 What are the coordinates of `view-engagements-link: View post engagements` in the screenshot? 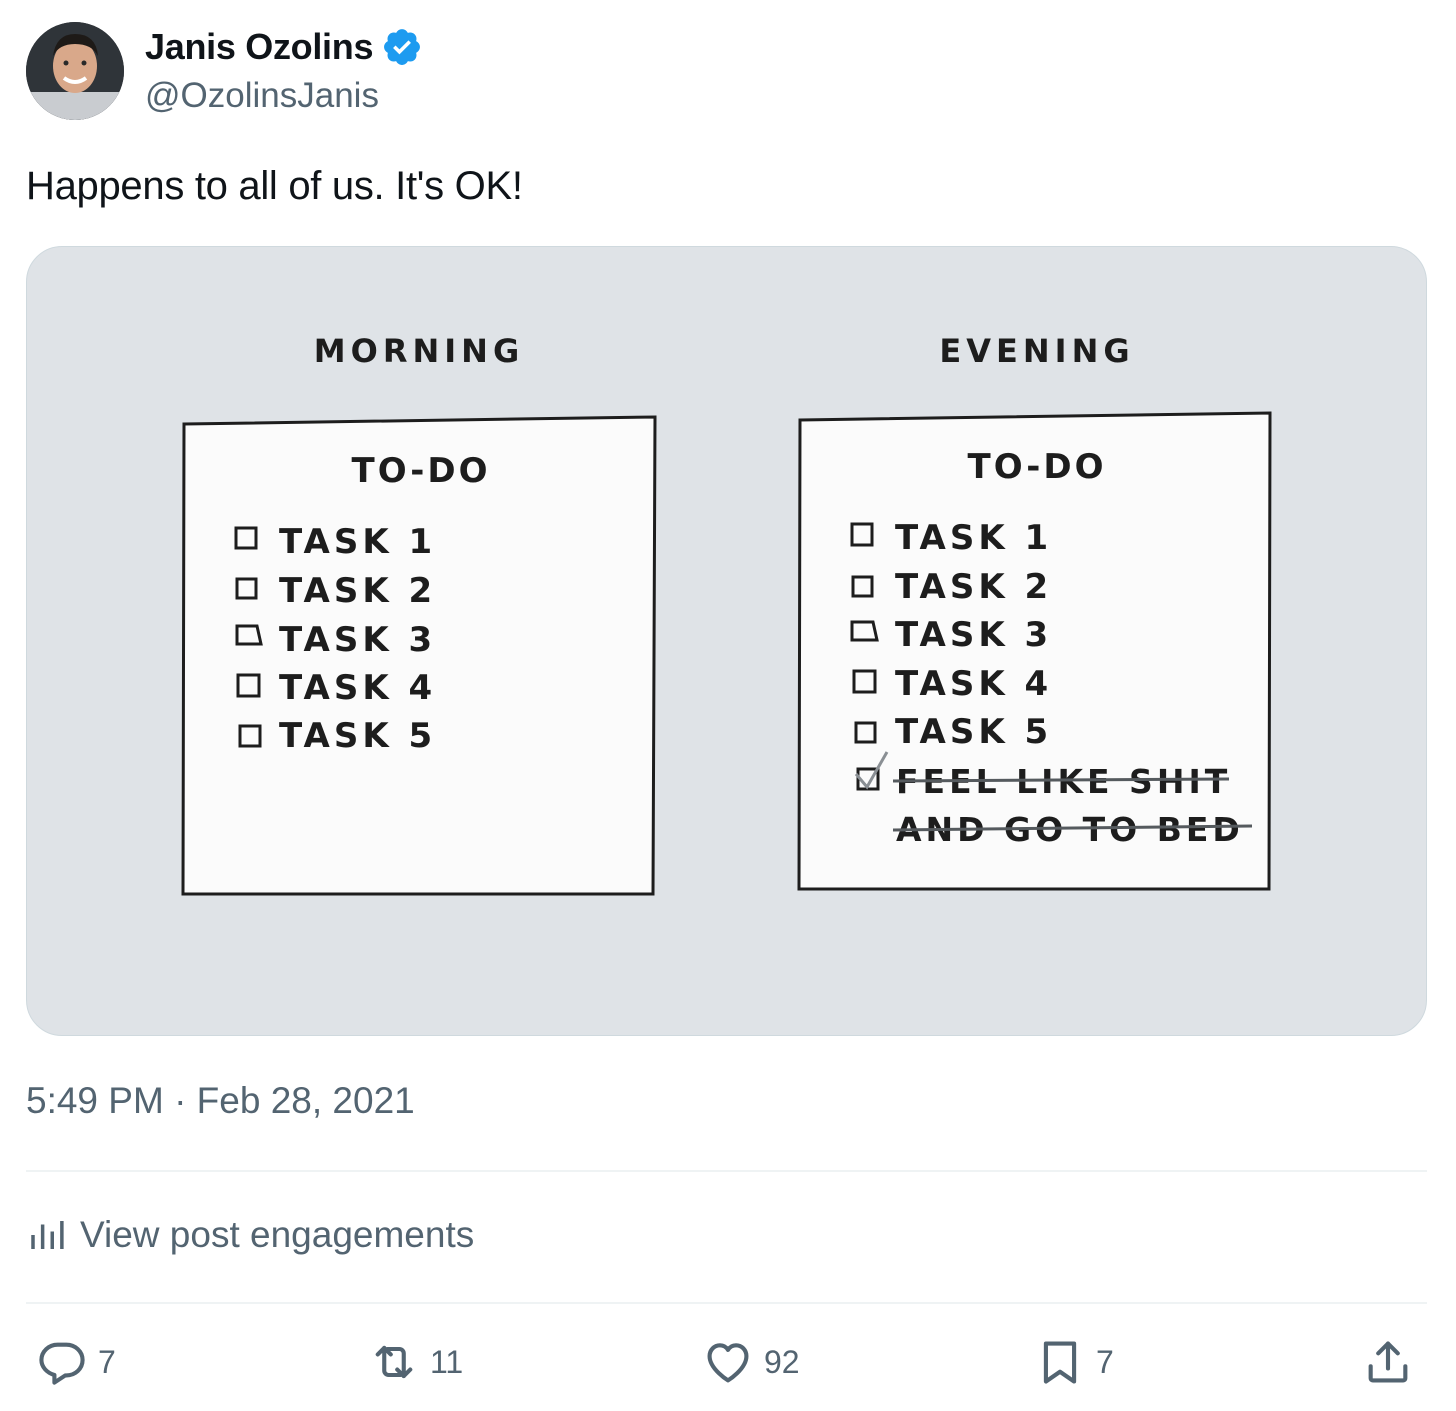 It's located at (250, 1235).